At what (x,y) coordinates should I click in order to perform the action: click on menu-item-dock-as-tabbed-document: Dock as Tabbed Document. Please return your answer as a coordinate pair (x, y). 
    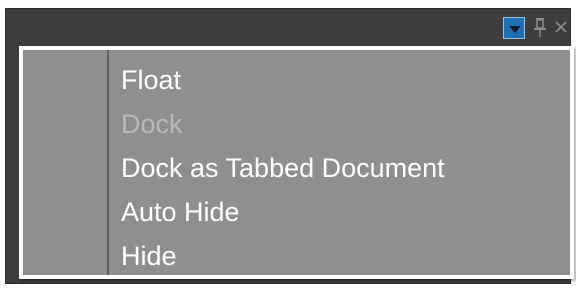
    Looking at the image, I should click on (340, 168).